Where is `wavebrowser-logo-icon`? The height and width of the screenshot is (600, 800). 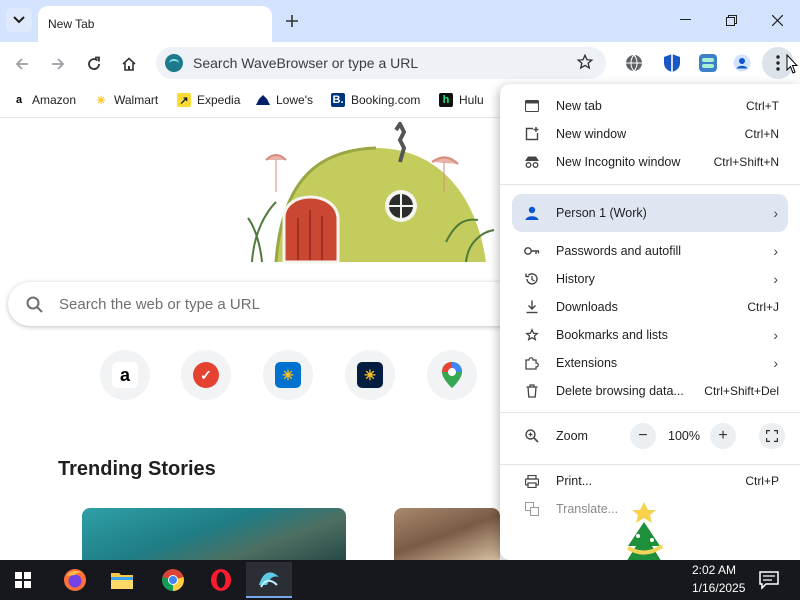 wavebrowser-logo-icon is located at coordinates (174, 63).